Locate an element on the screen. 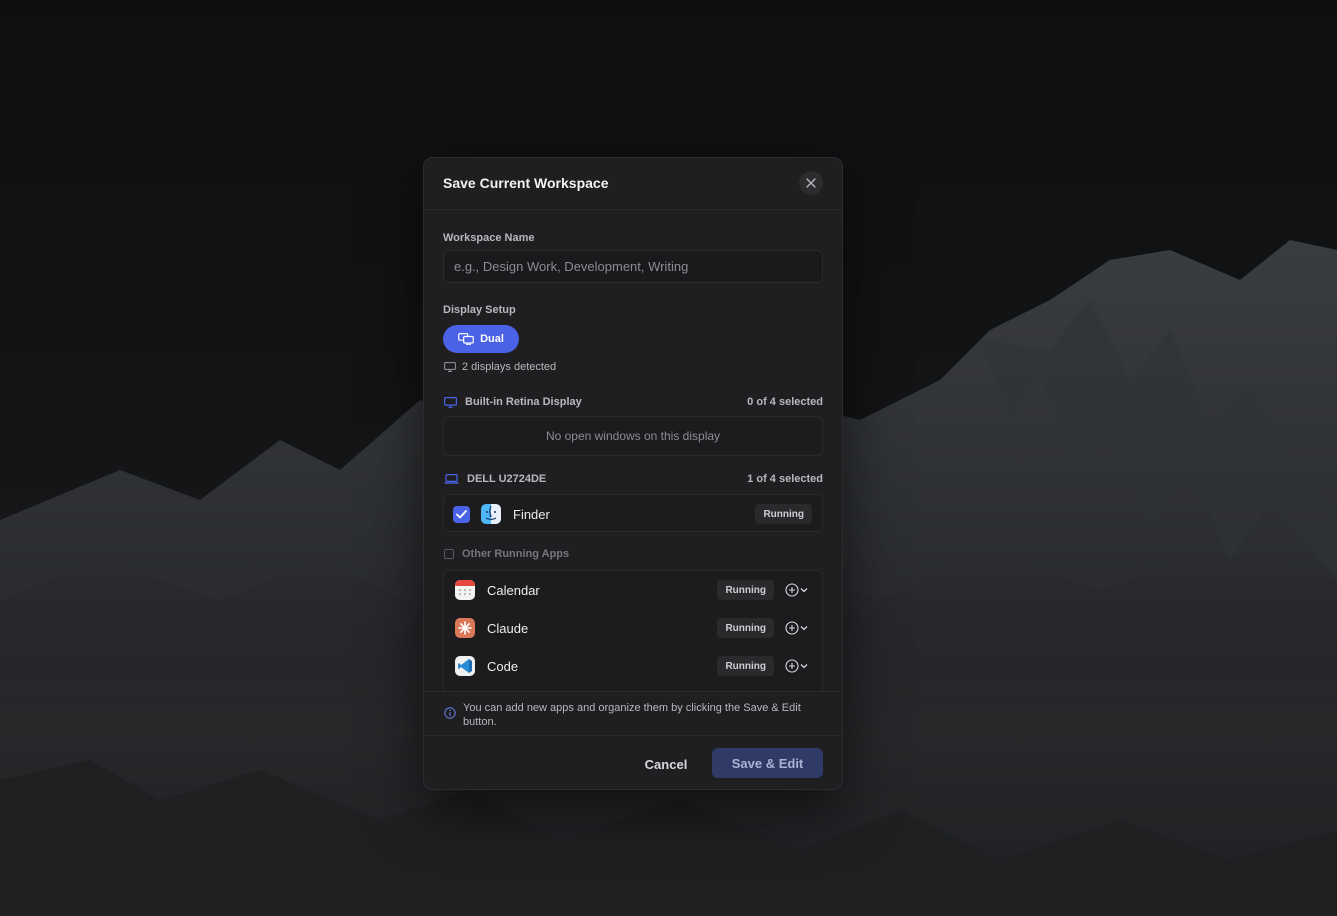 The width and height of the screenshot is (1337, 916). close-icon is located at coordinates (811, 183).